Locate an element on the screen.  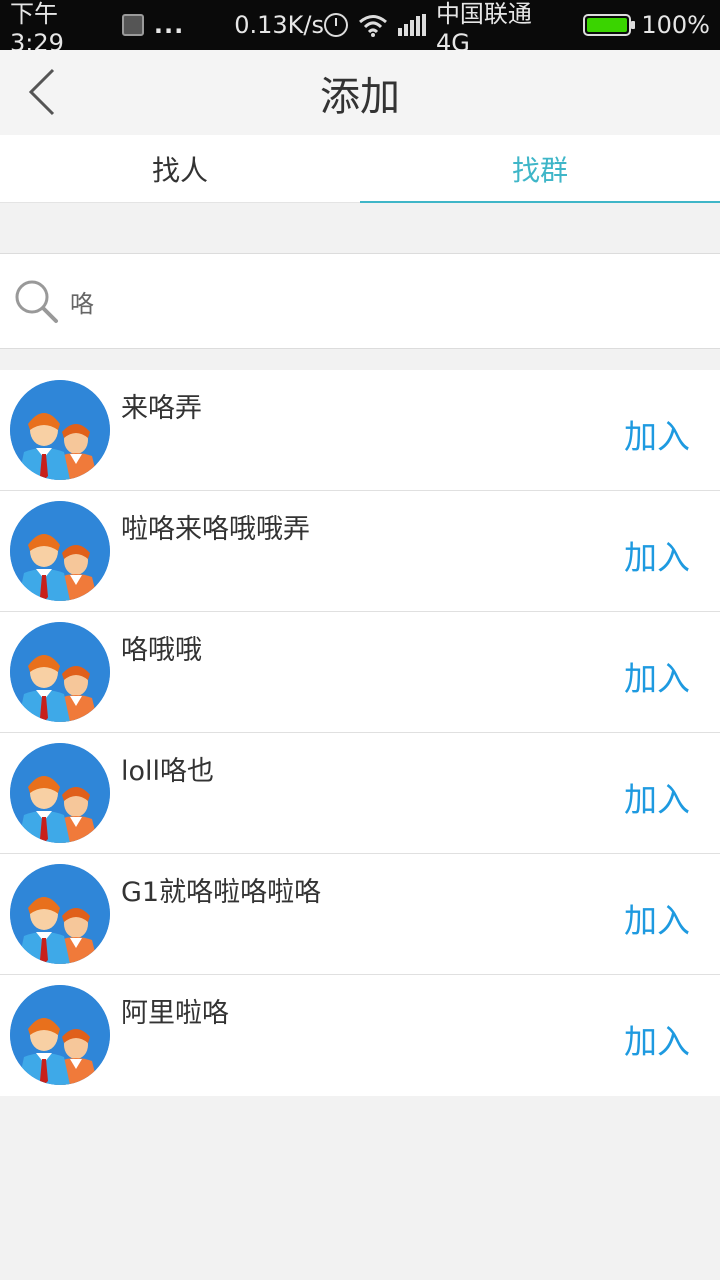
title-bar: 添加 is located at coordinates (360, 92).